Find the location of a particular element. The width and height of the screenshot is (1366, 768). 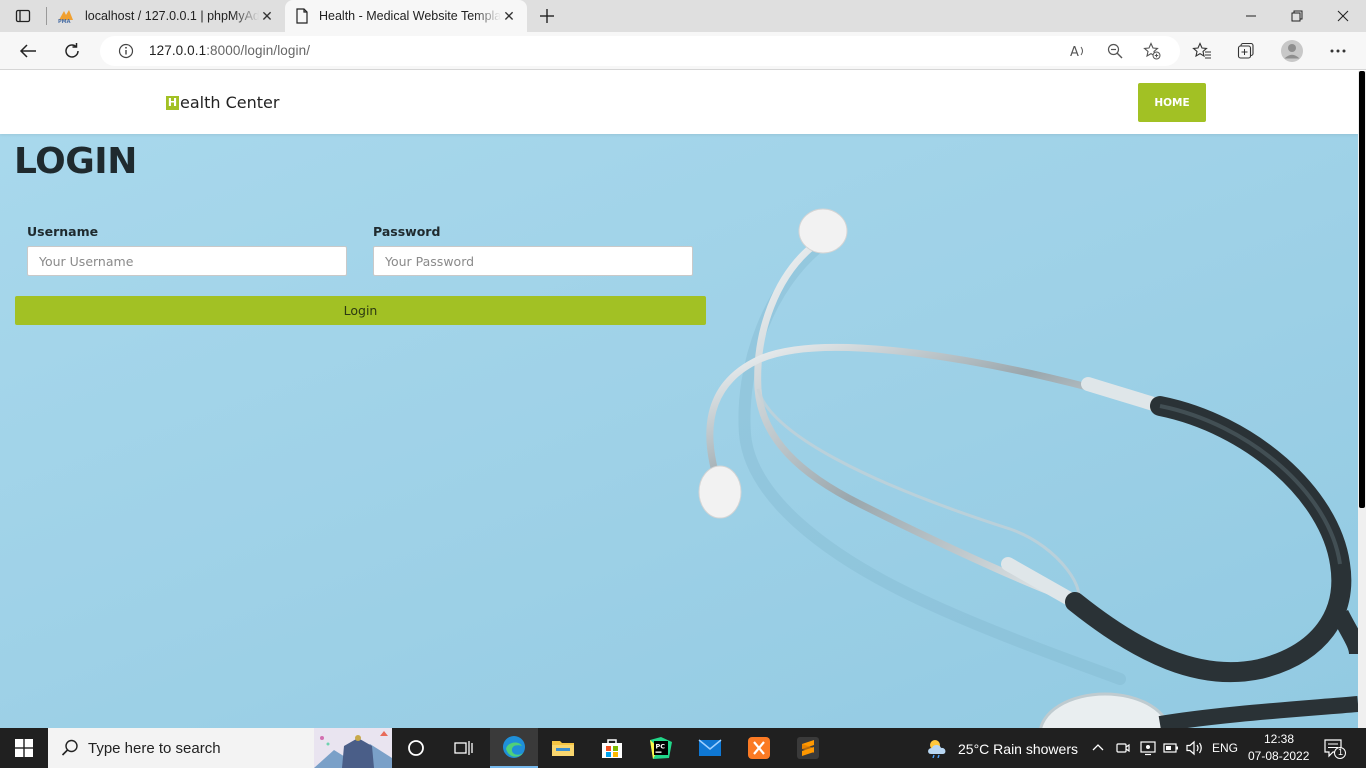

xampp-button is located at coordinates (759, 748).